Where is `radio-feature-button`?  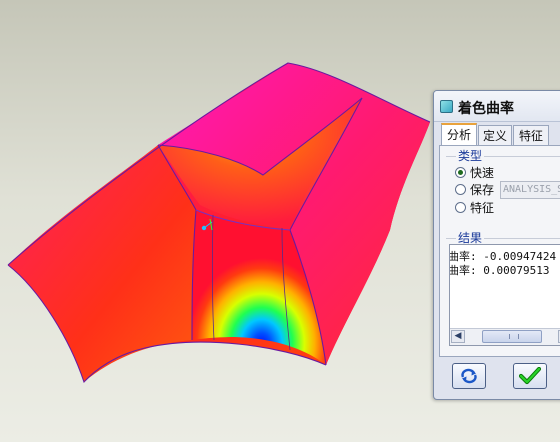
radio-feature-button is located at coordinates (460, 207).